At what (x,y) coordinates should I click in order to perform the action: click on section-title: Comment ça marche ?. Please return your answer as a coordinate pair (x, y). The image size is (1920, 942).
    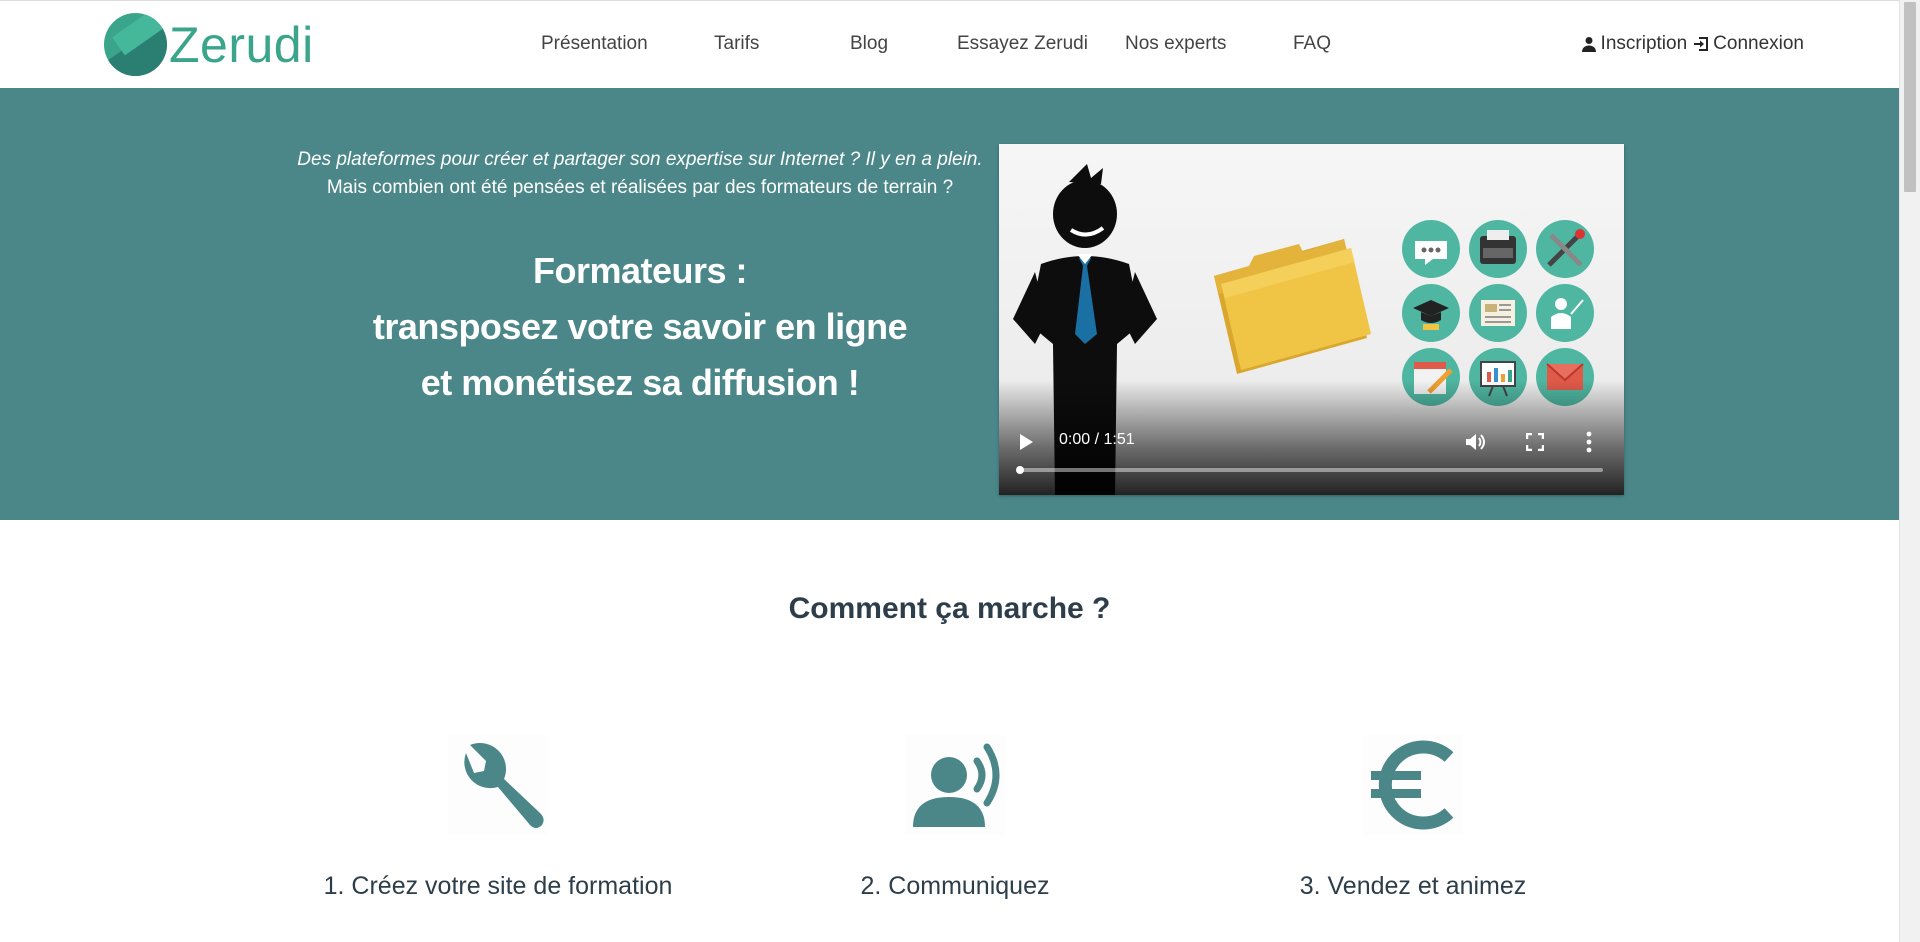
    Looking at the image, I should click on (949, 608).